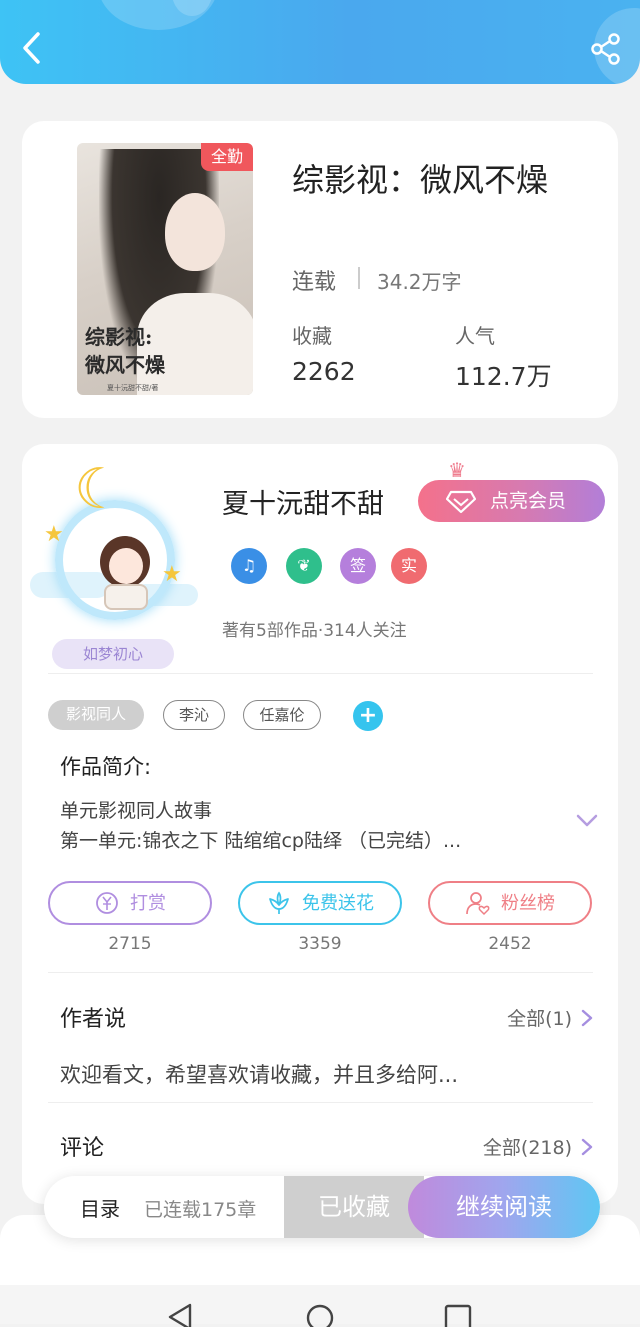 This screenshot has width=640, height=1327. Describe the element at coordinates (368, 716) in the screenshot. I see `add-tag-button: +` at that location.